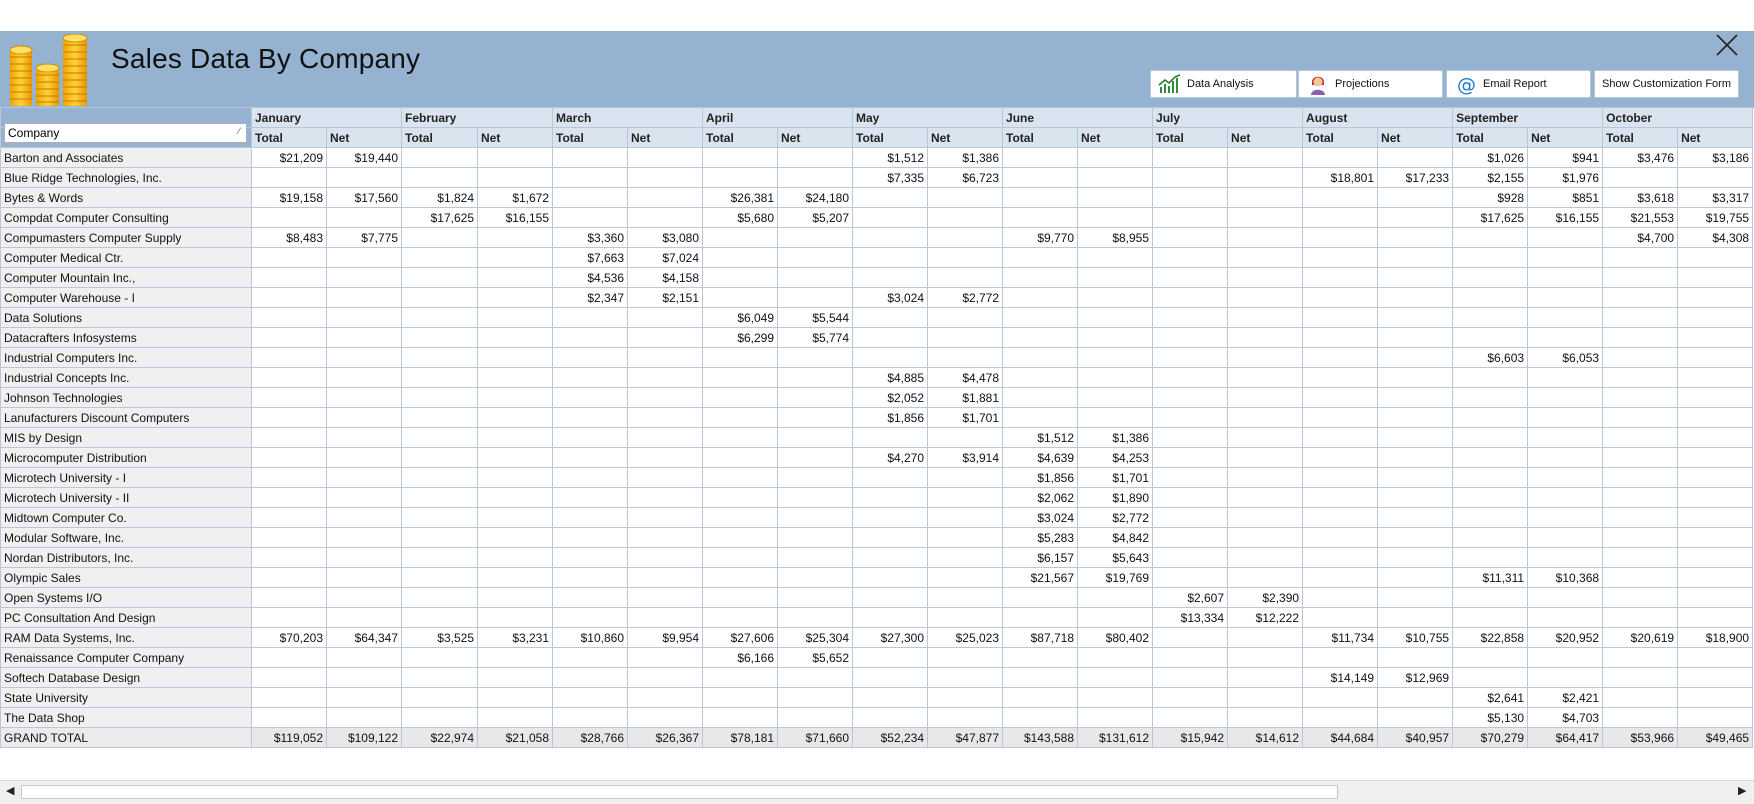 The image size is (1754, 804). Describe the element at coordinates (1565, 717) in the screenshot. I see `table-cell: $4,703` at that location.